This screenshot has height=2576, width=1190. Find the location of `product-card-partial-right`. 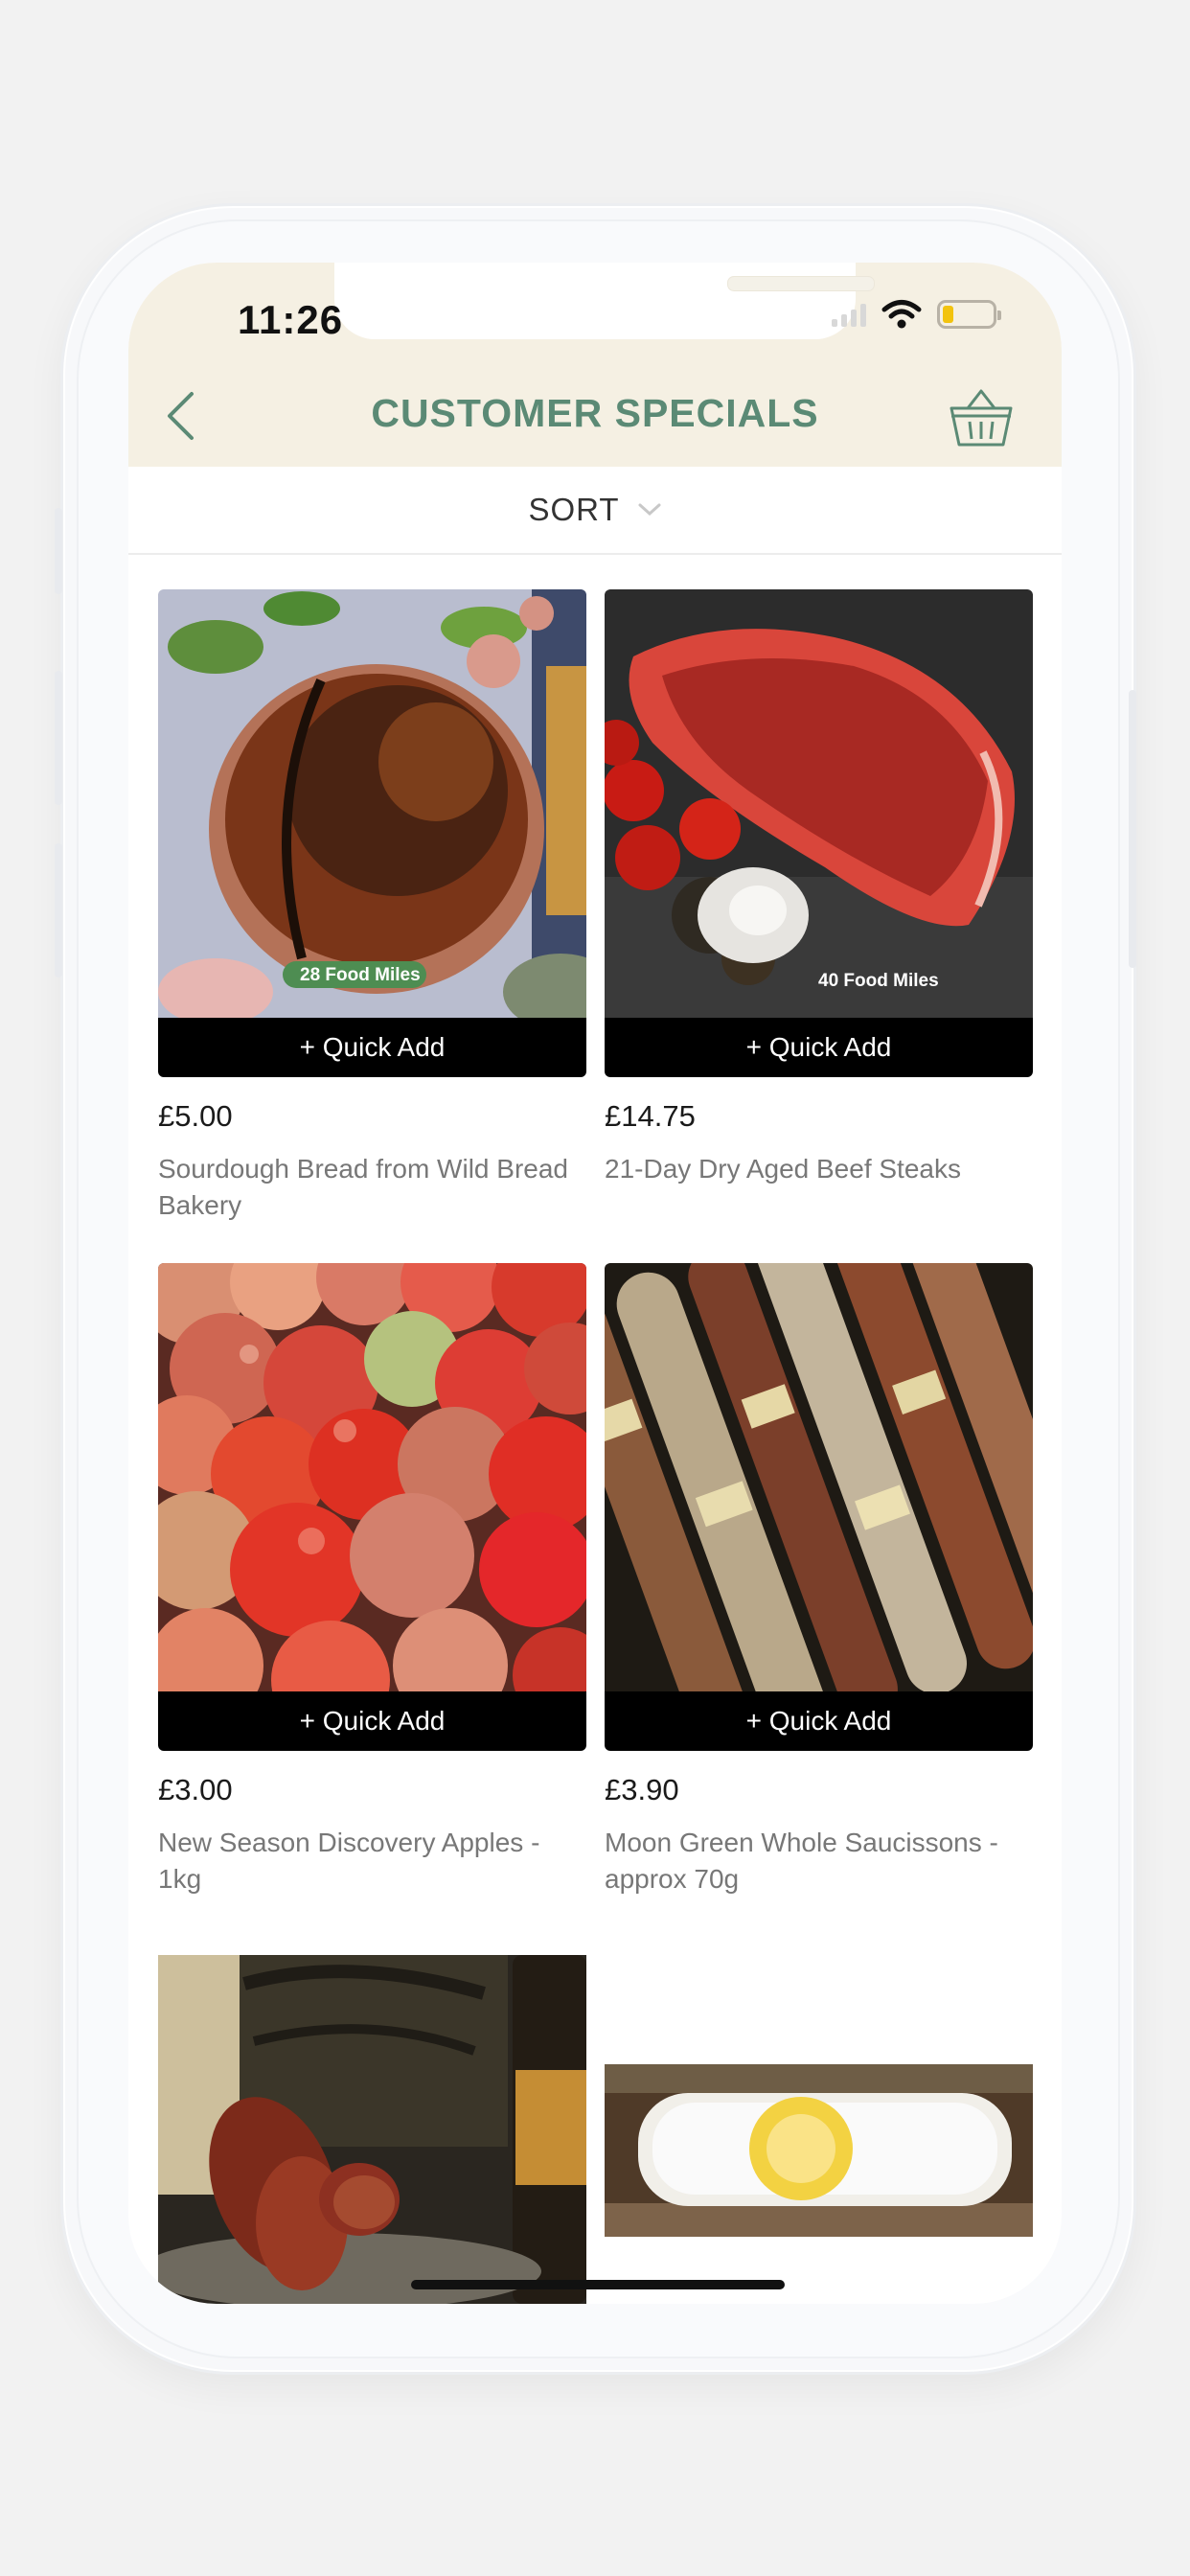

product-card-partial-right is located at coordinates (819, 2150).